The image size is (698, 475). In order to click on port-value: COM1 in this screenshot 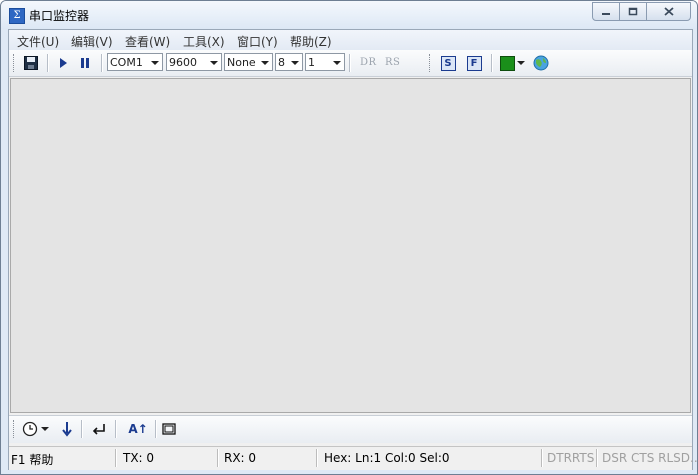, I will do `click(126, 62)`.